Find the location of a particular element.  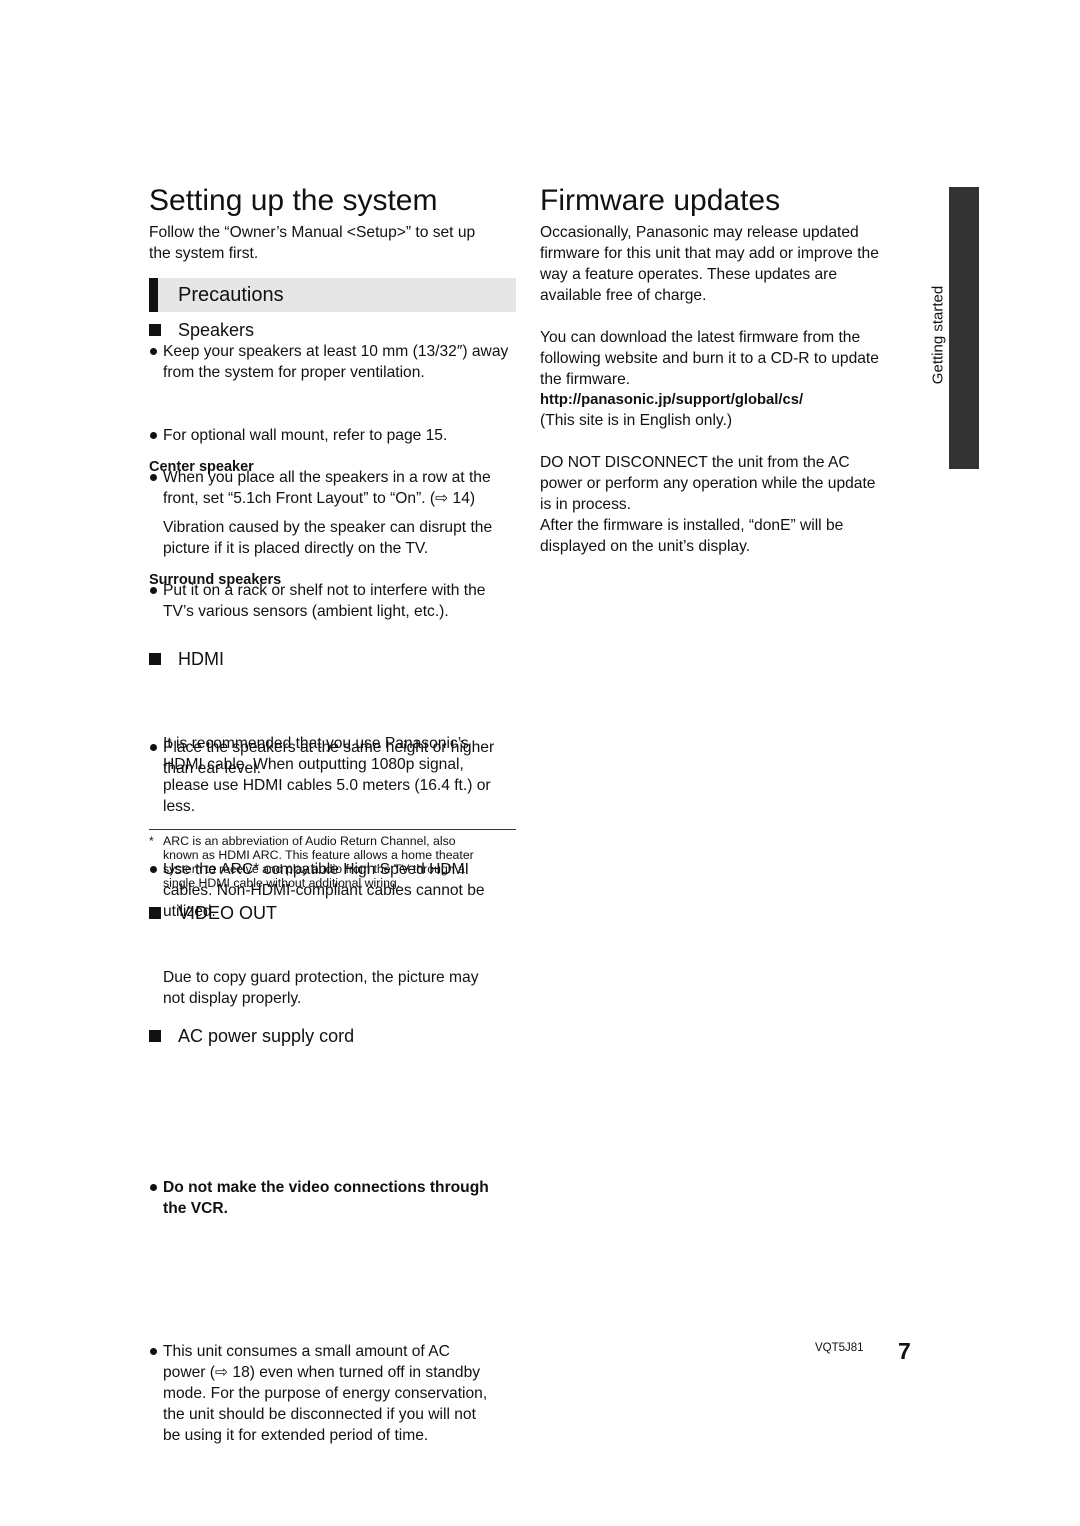

ac-power-heading: AC power supply cord is located at coordinates (251, 1036).